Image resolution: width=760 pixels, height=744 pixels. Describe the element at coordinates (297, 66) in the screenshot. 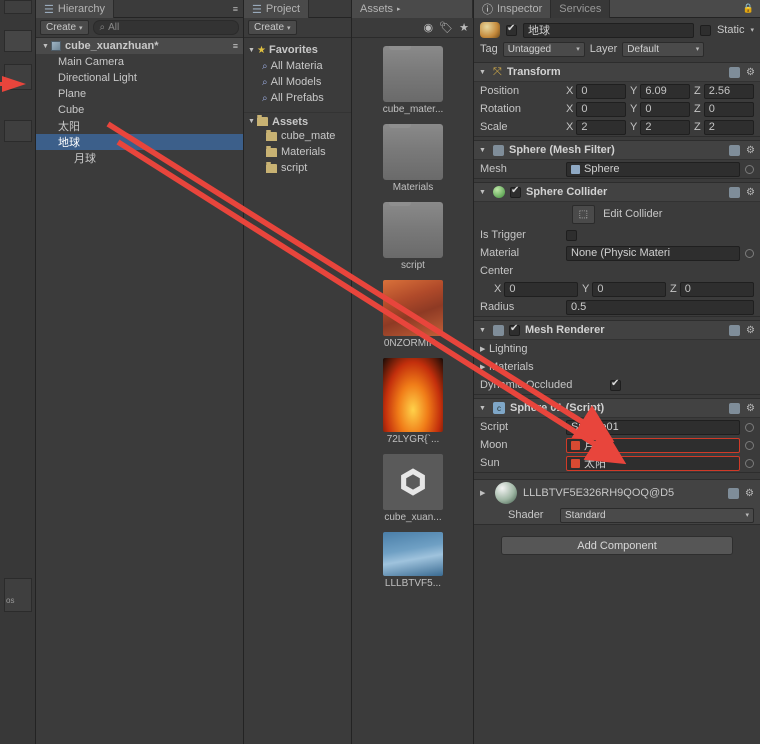

I see `favorite-item: ⌕ All Materia` at that location.